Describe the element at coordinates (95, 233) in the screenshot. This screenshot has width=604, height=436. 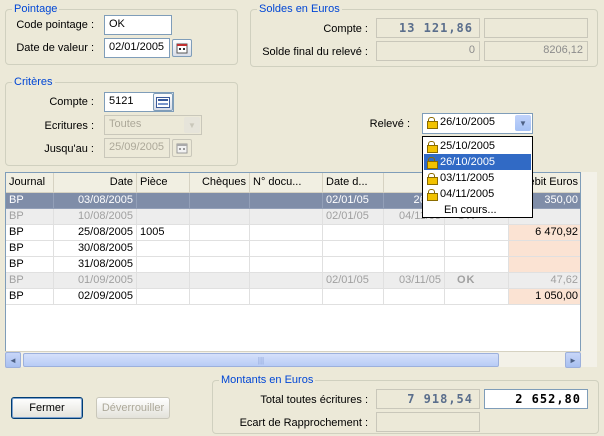
I see `cell-date: 25/08/2005` at that location.